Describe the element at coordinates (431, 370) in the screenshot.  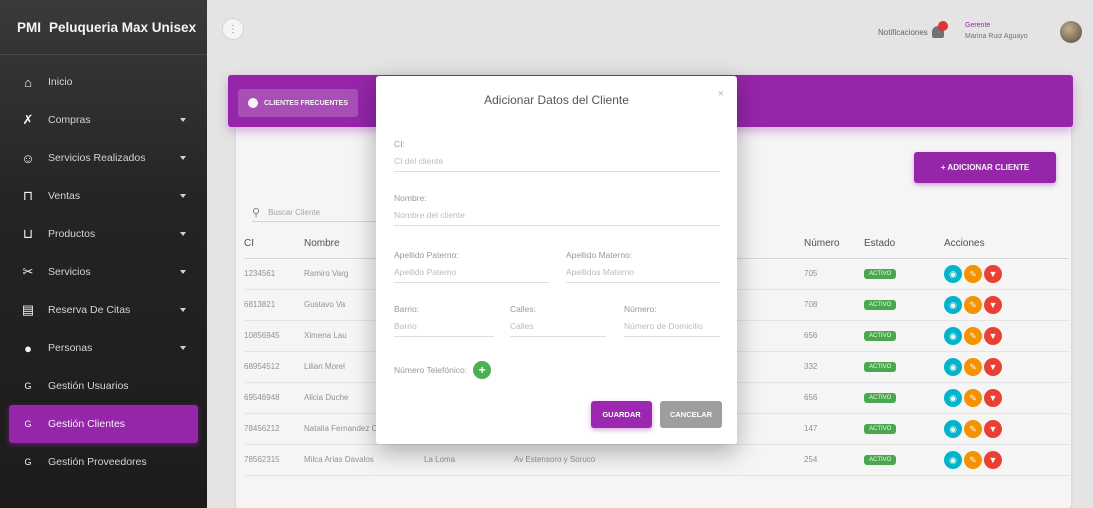
I see `phone-label: Número Telefónico:` at that location.